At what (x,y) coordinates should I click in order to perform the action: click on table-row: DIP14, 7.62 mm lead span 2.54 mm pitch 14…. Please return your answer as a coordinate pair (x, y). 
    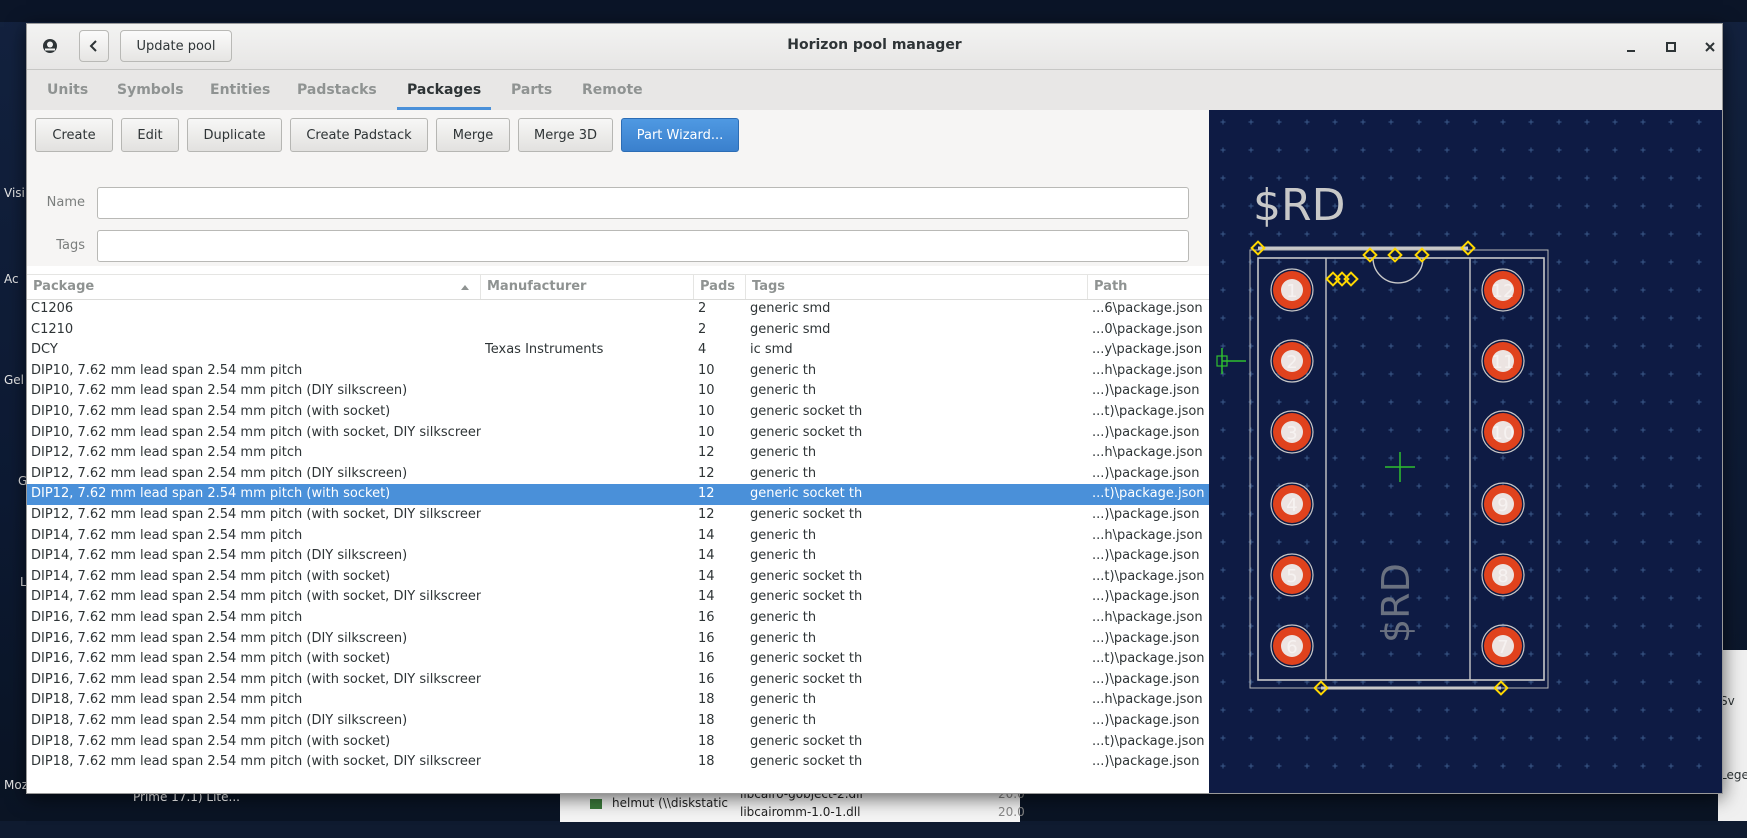
    Looking at the image, I should click on (618, 536).